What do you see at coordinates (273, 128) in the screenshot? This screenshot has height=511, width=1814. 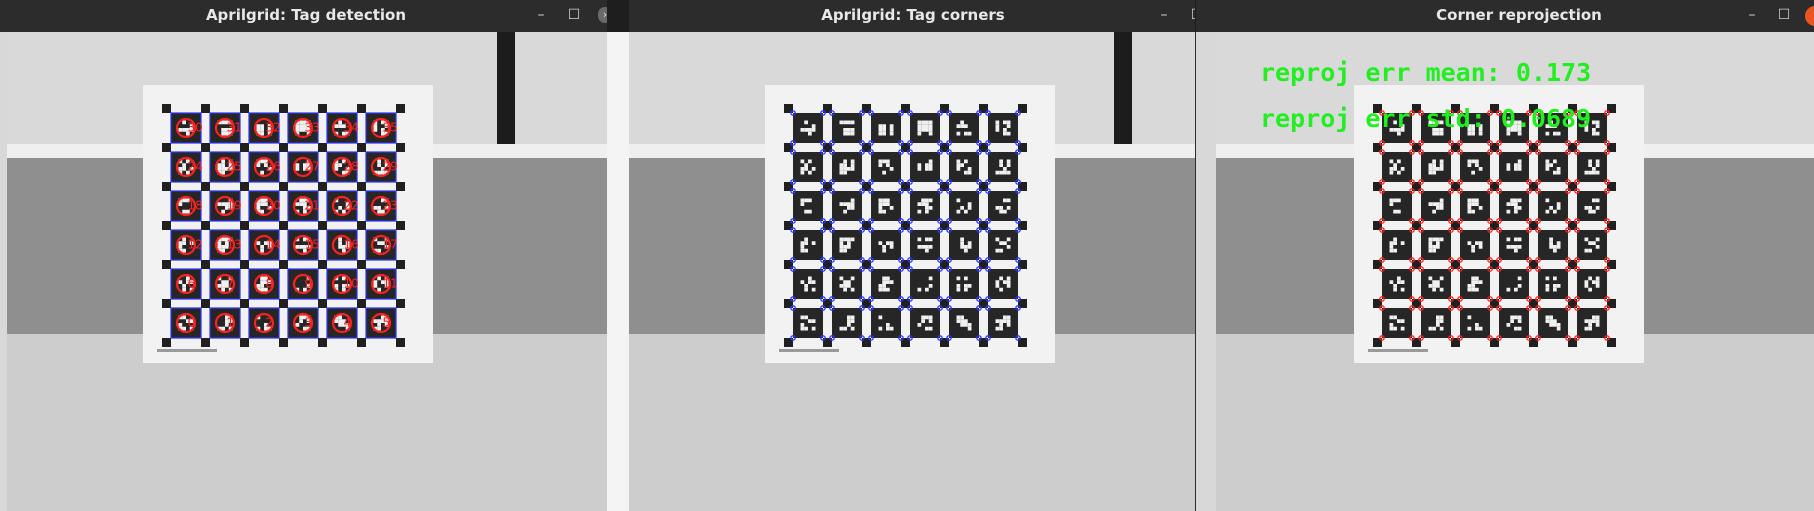 I see `tag-id-label: 32` at bounding box center [273, 128].